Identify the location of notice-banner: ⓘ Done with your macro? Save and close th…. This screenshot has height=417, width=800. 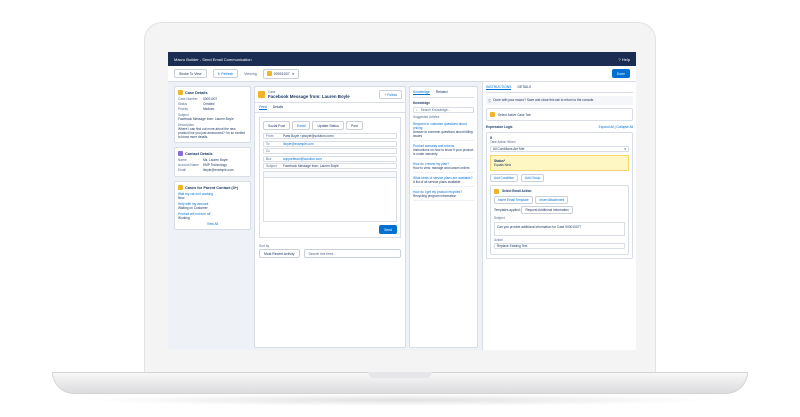
(559, 100).